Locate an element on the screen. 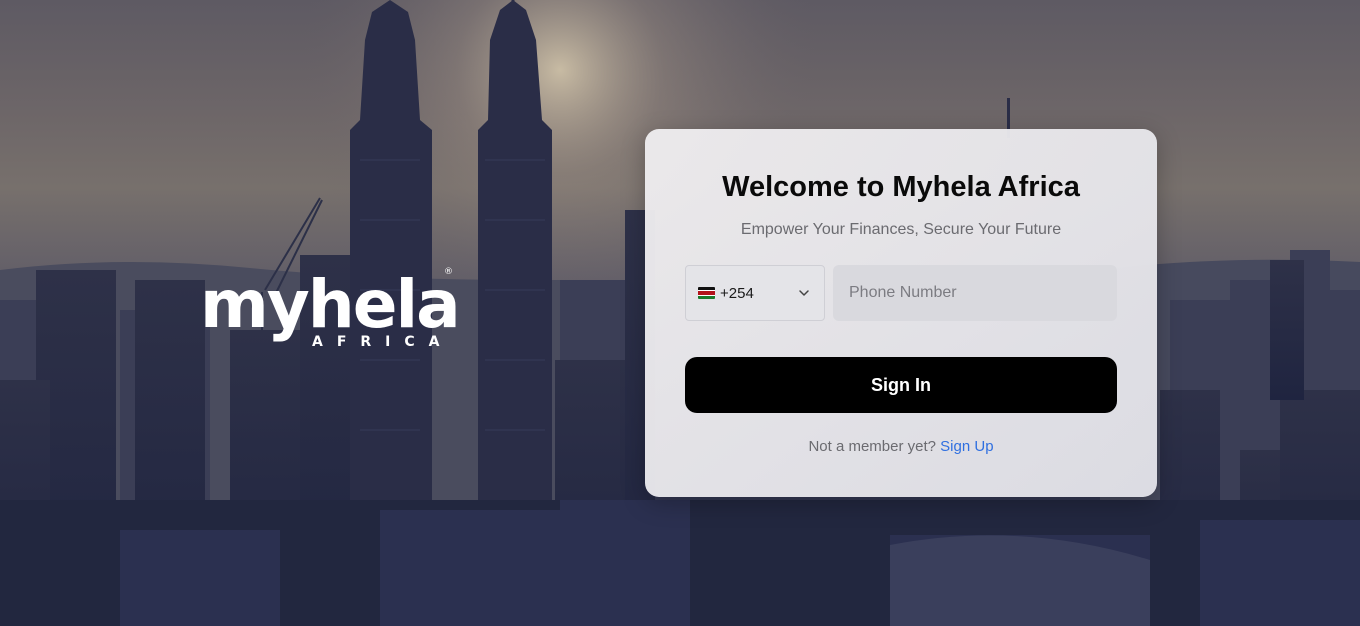 Image resolution: width=1360 pixels, height=626 pixels. dial-code: +254 is located at coordinates (737, 293).